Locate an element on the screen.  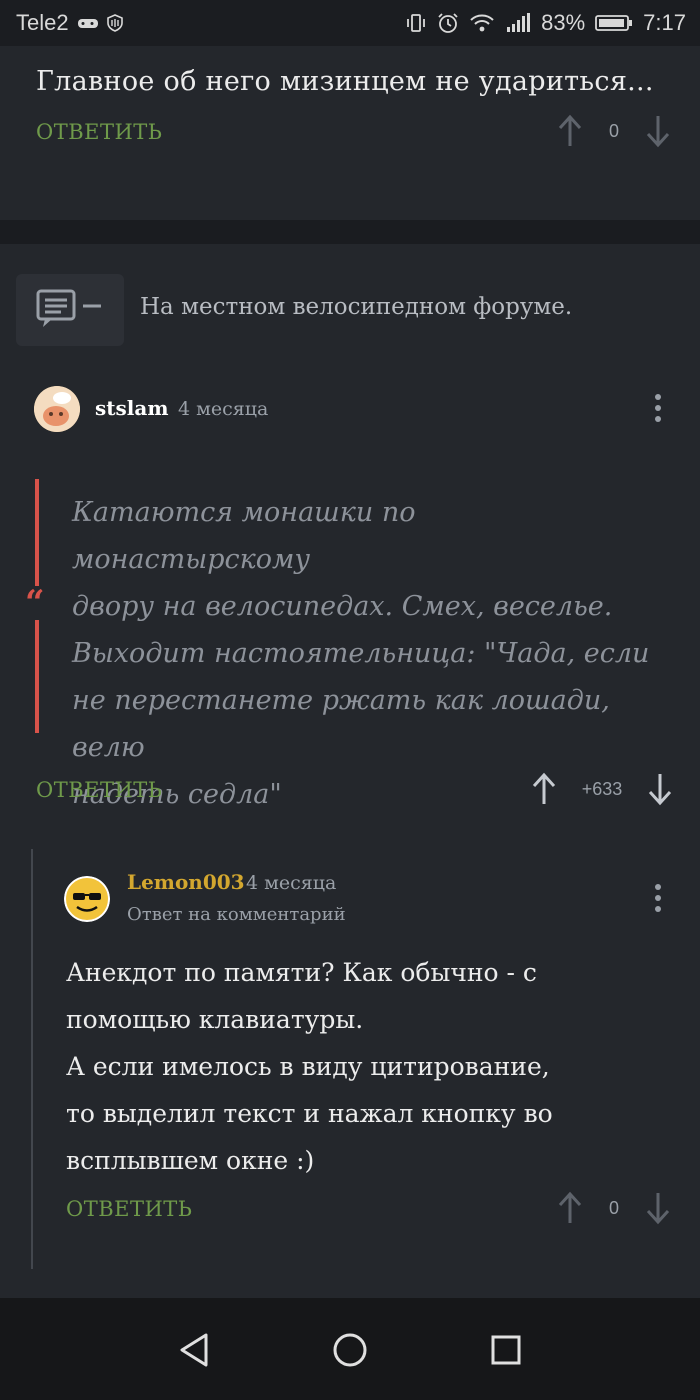
back-icon is located at coordinates (194, 1350).